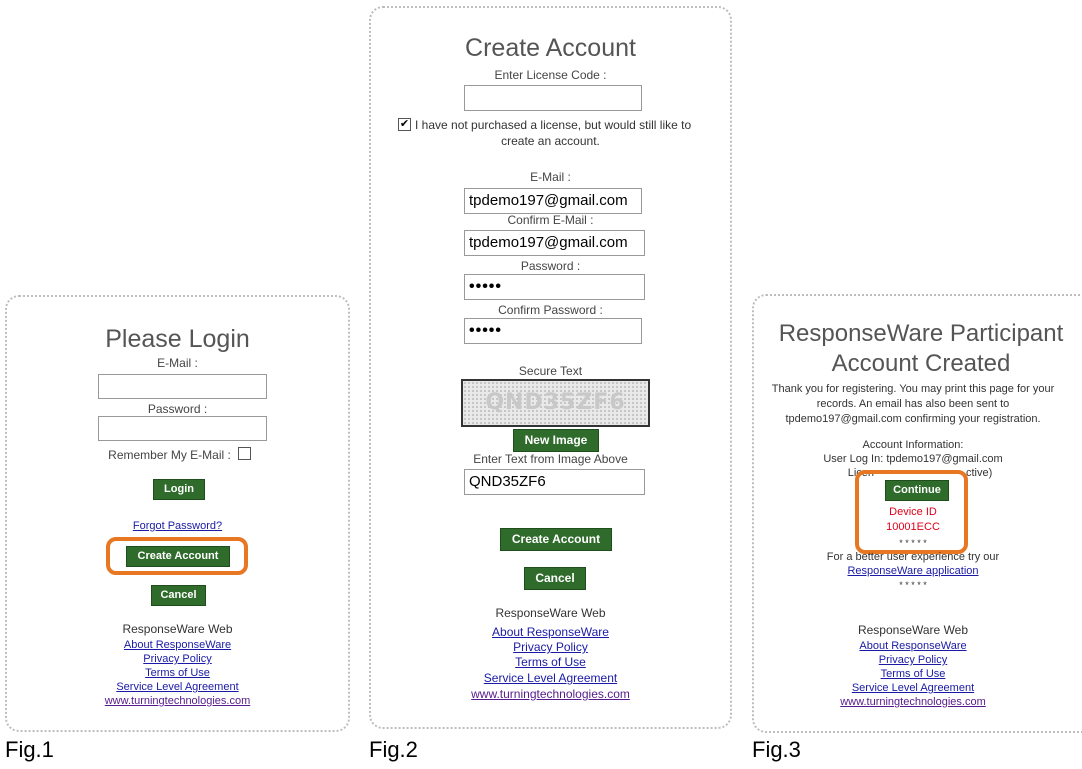 The width and height of the screenshot is (1082, 769). What do you see at coordinates (913, 404) in the screenshot?
I see `thanks-text-line2: records. An email has also been sent to` at bounding box center [913, 404].